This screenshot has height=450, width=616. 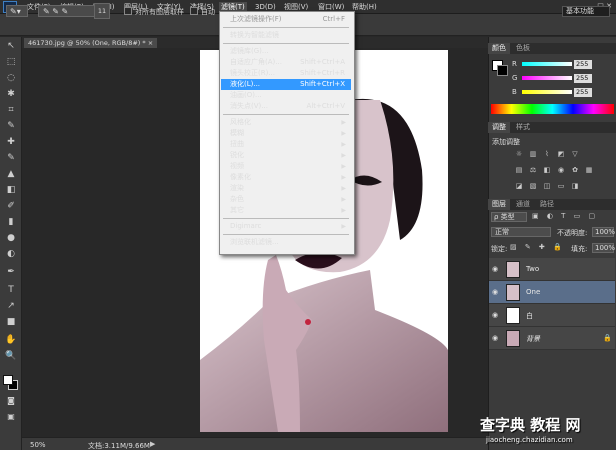 What do you see at coordinates (286, 133) in the screenshot?
I see `filter-menu-item: 模糊 ▶` at bounding box center [286, 133].